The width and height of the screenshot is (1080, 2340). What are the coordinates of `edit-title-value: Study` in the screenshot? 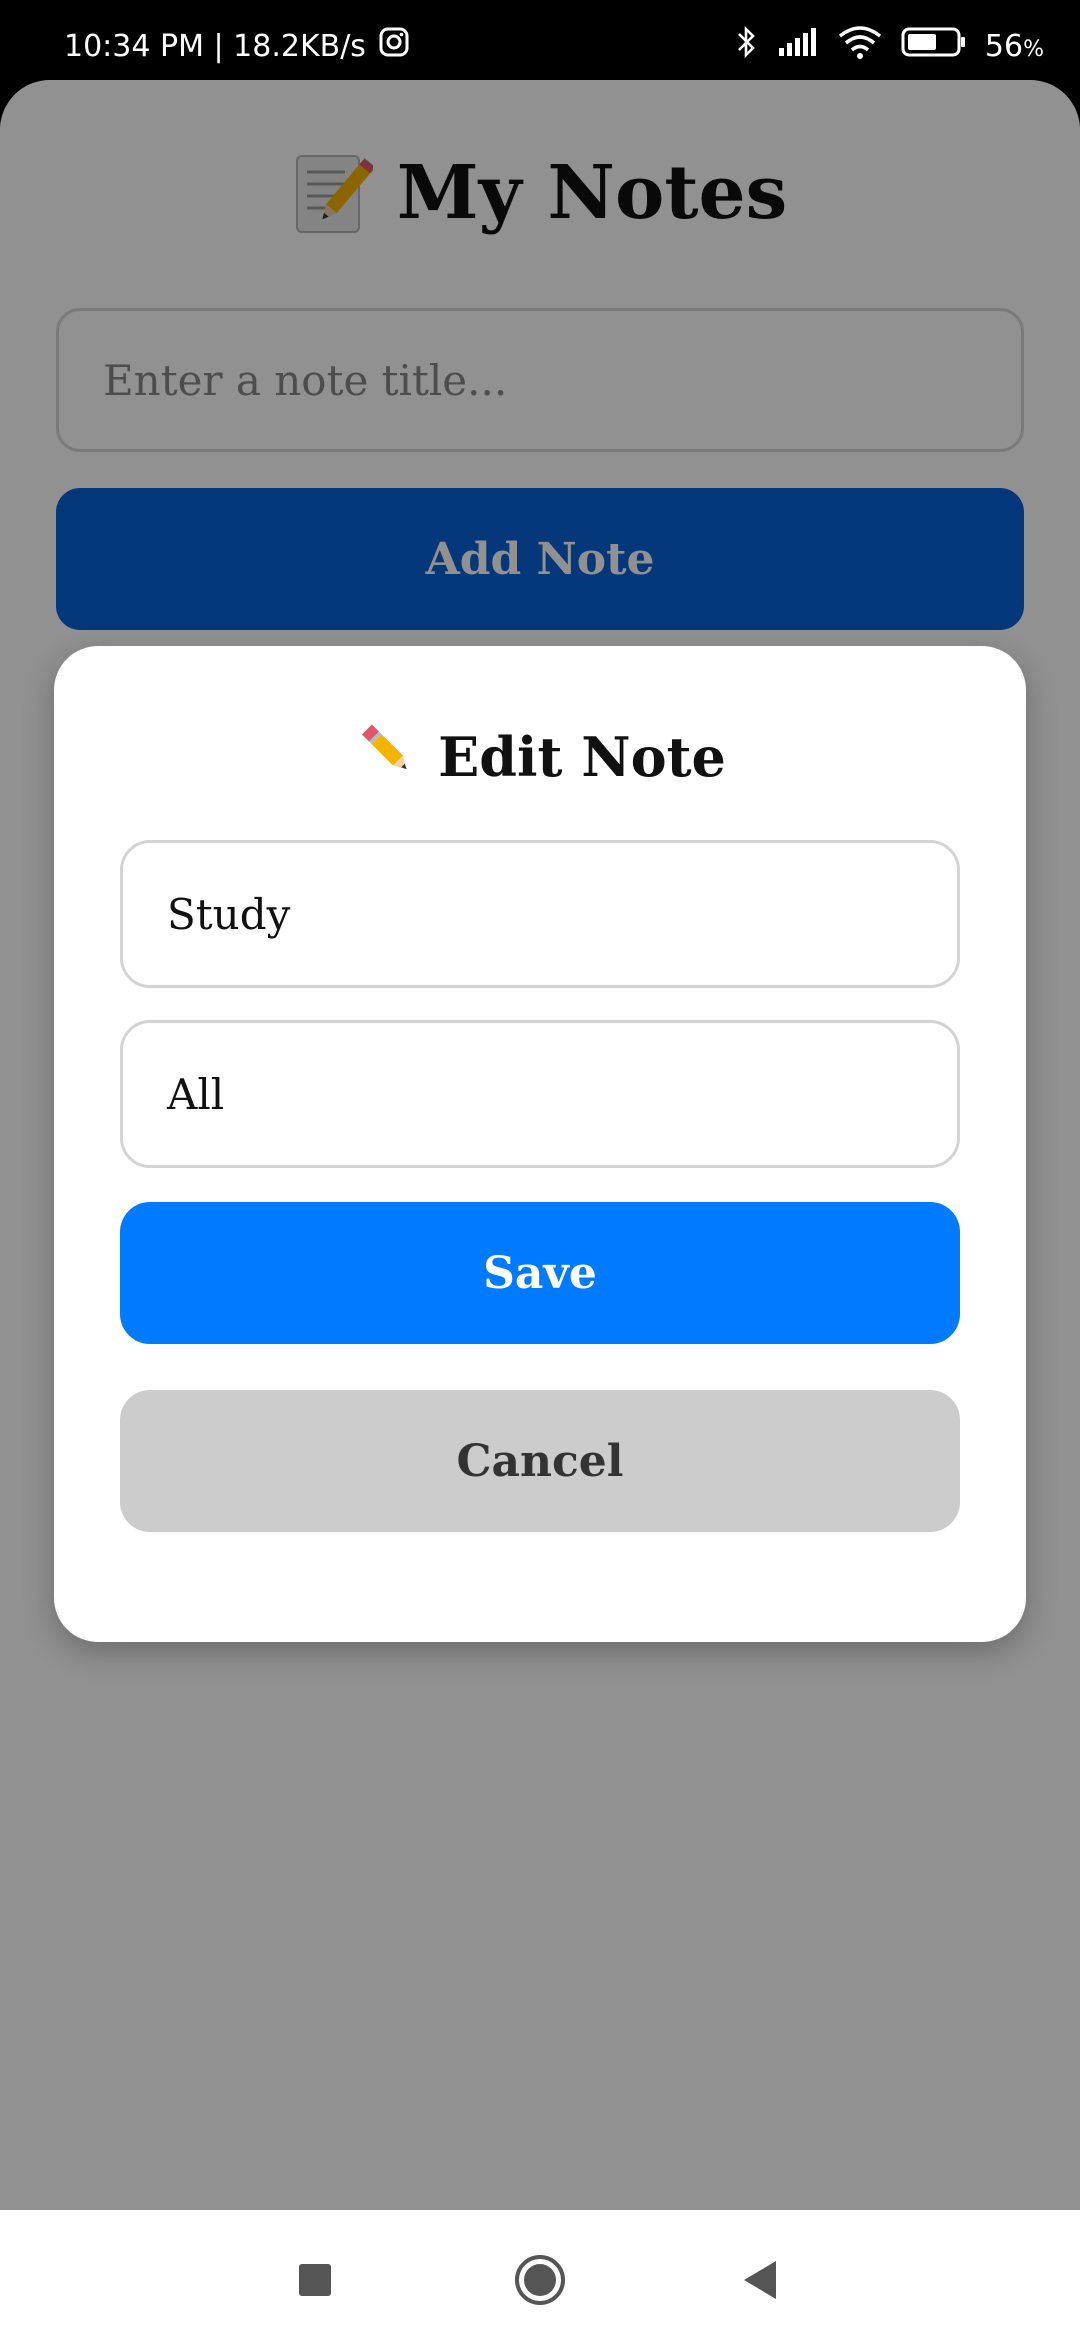 It's located at (229, 914).